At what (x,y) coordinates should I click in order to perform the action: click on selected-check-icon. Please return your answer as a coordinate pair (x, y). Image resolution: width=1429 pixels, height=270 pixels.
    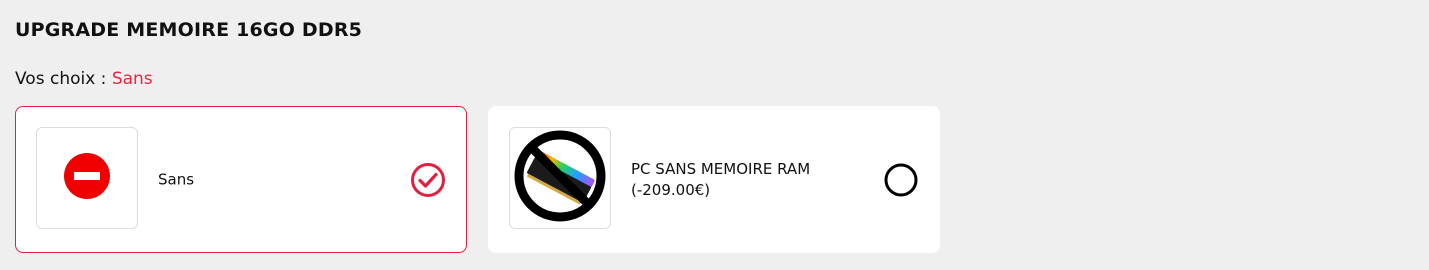
    Looking at the image, I should click on (428, 180).